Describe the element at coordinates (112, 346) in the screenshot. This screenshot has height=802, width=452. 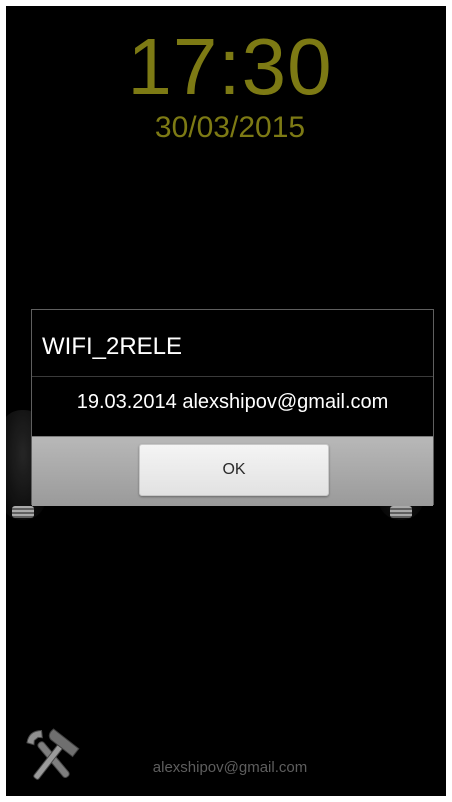
I see `dialog-title: WIFI_2RELE` at that location.